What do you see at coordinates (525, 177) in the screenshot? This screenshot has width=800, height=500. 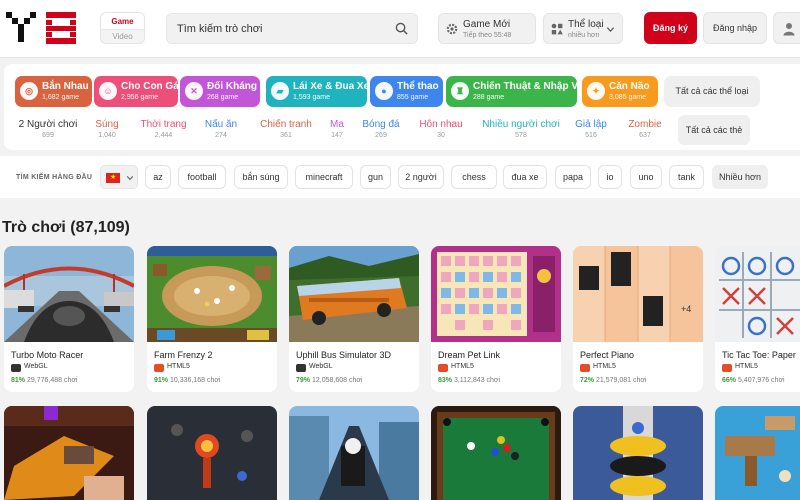 I see `search-tag: đua xe` at bounding box center [525, 177].